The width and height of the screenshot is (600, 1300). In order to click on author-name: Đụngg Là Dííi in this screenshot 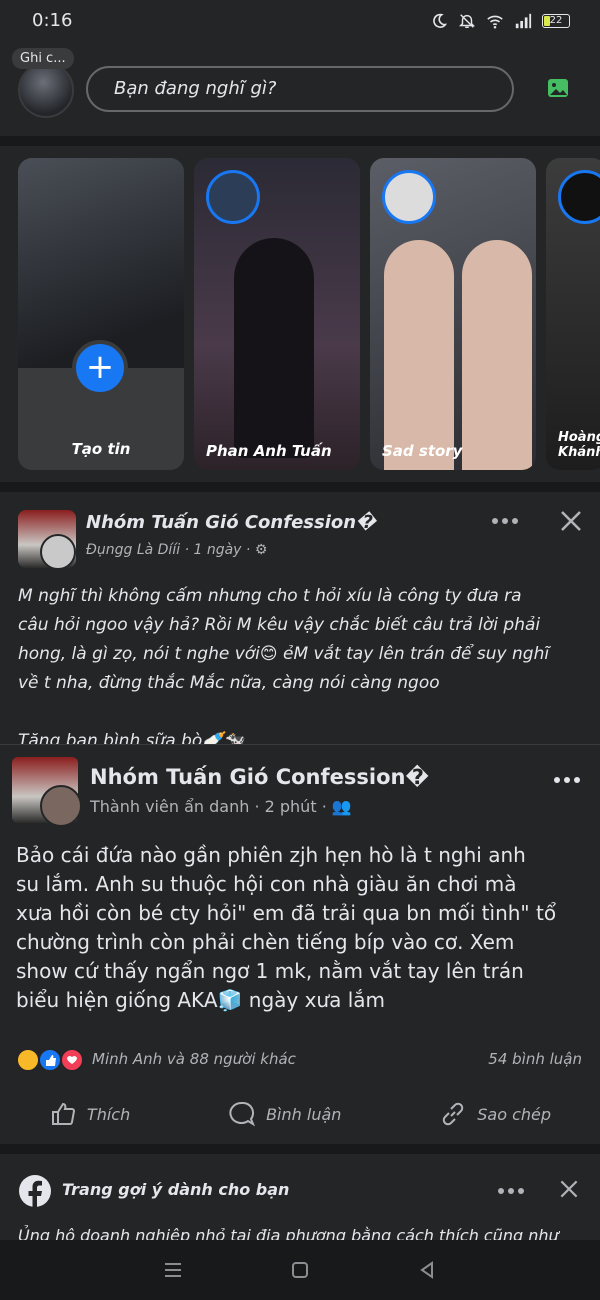, I will do `click(133, 550)`.